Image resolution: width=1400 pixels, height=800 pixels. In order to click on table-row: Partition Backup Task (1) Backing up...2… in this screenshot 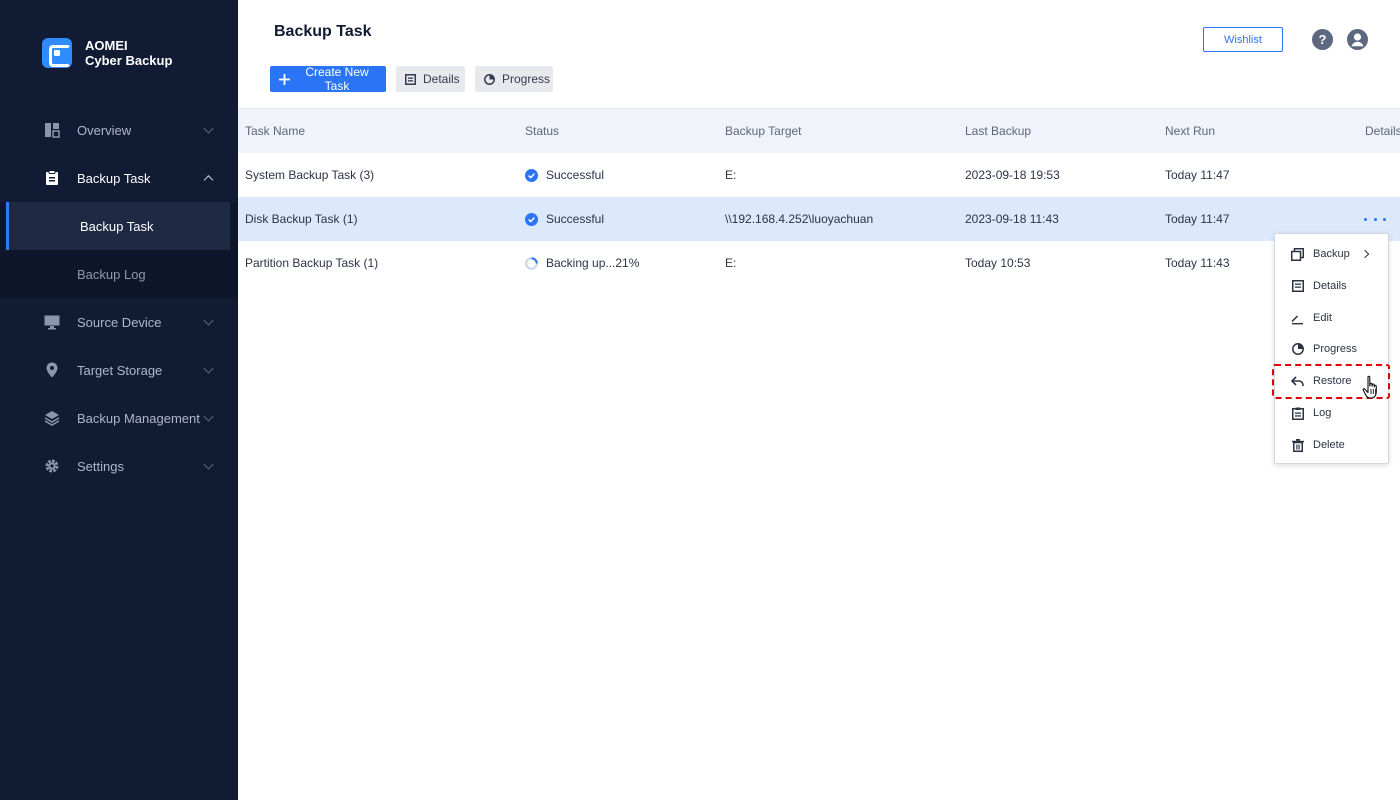, I will do `click(819, 263)`.